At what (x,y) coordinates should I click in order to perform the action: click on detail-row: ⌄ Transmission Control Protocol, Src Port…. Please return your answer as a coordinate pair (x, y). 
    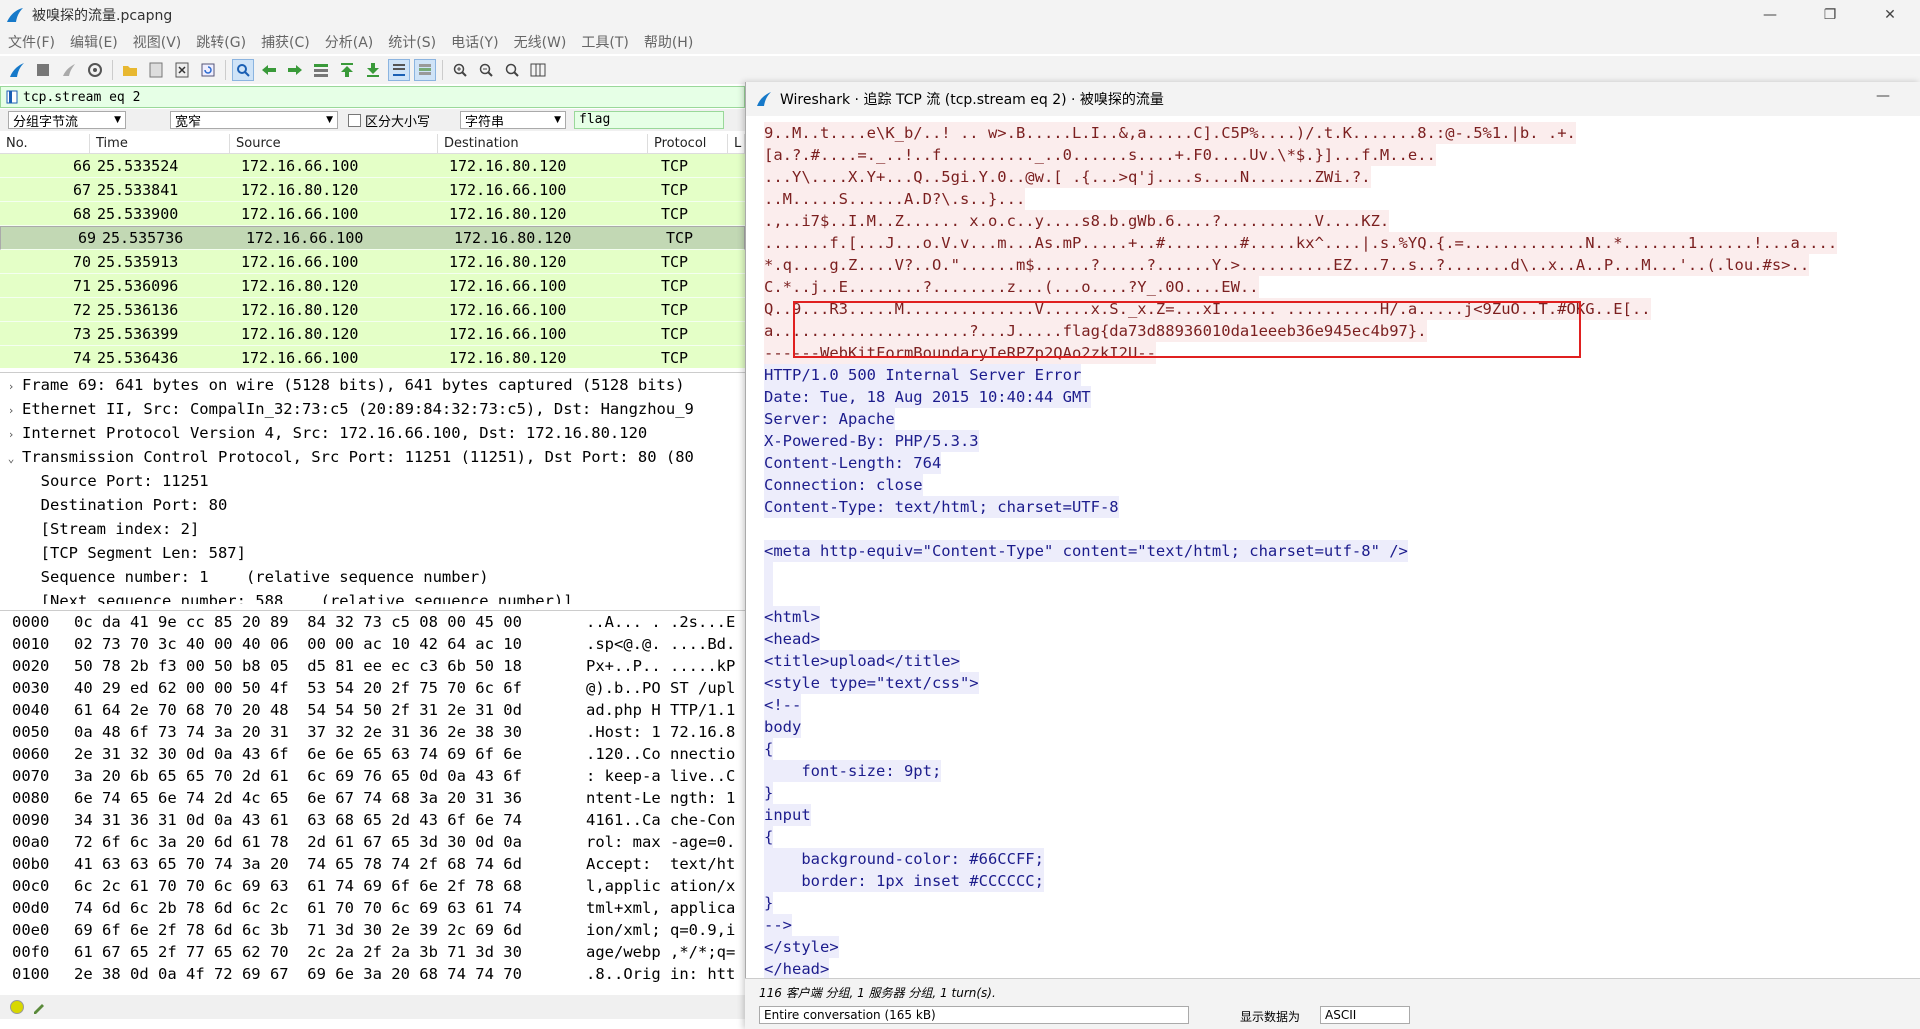
    Looking at the image, I should click on (372, 457).